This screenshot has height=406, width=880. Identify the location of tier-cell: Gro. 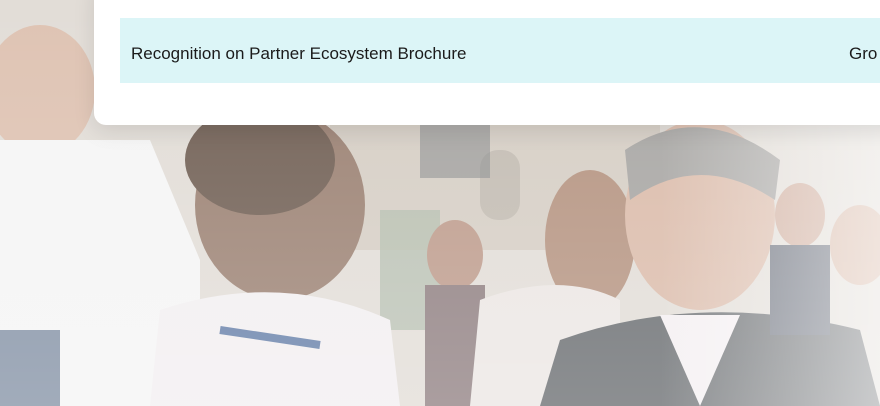
(863, 53).